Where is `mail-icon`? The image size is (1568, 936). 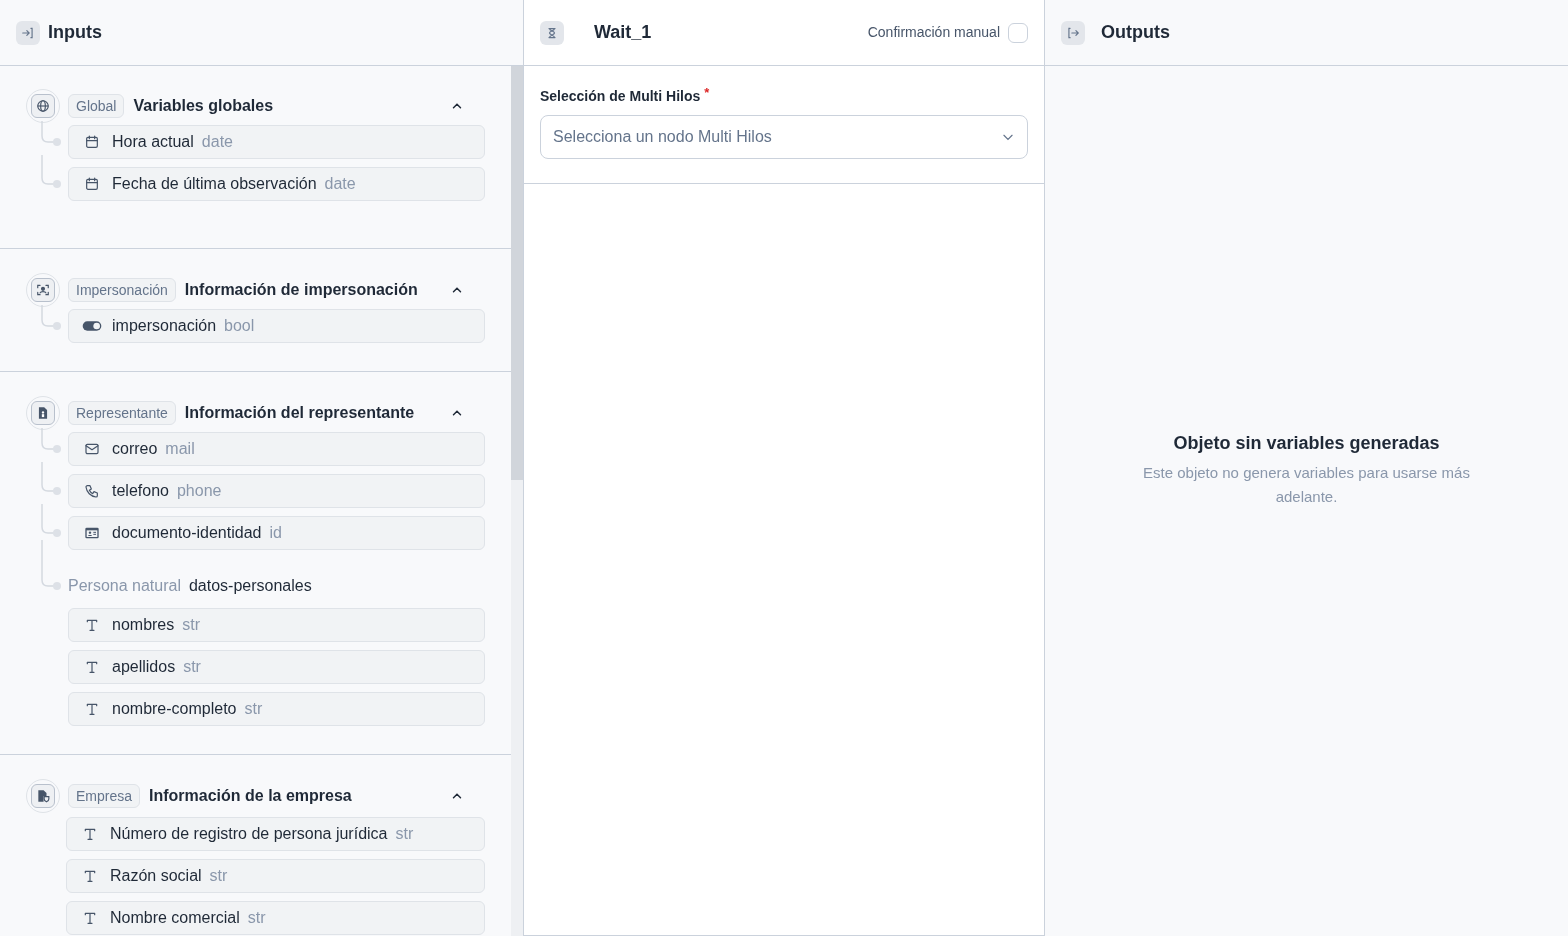
mail-icon is located at coordinates (92, 449).